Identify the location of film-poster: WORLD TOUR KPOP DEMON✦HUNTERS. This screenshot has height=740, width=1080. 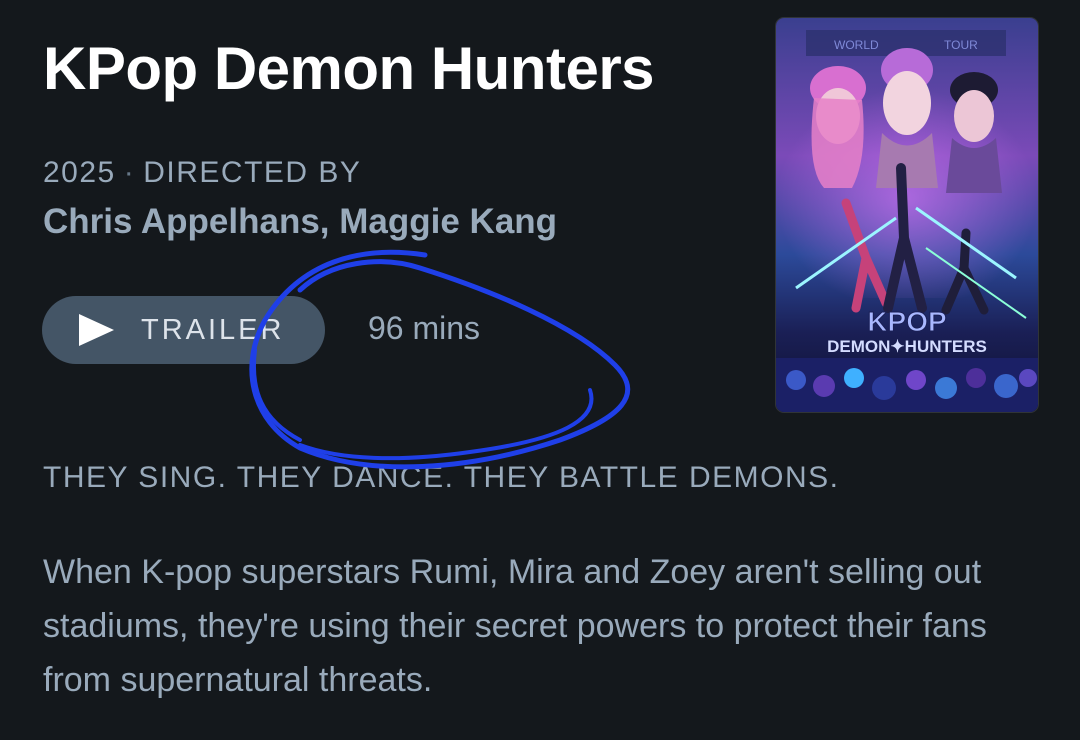
(907, 215).